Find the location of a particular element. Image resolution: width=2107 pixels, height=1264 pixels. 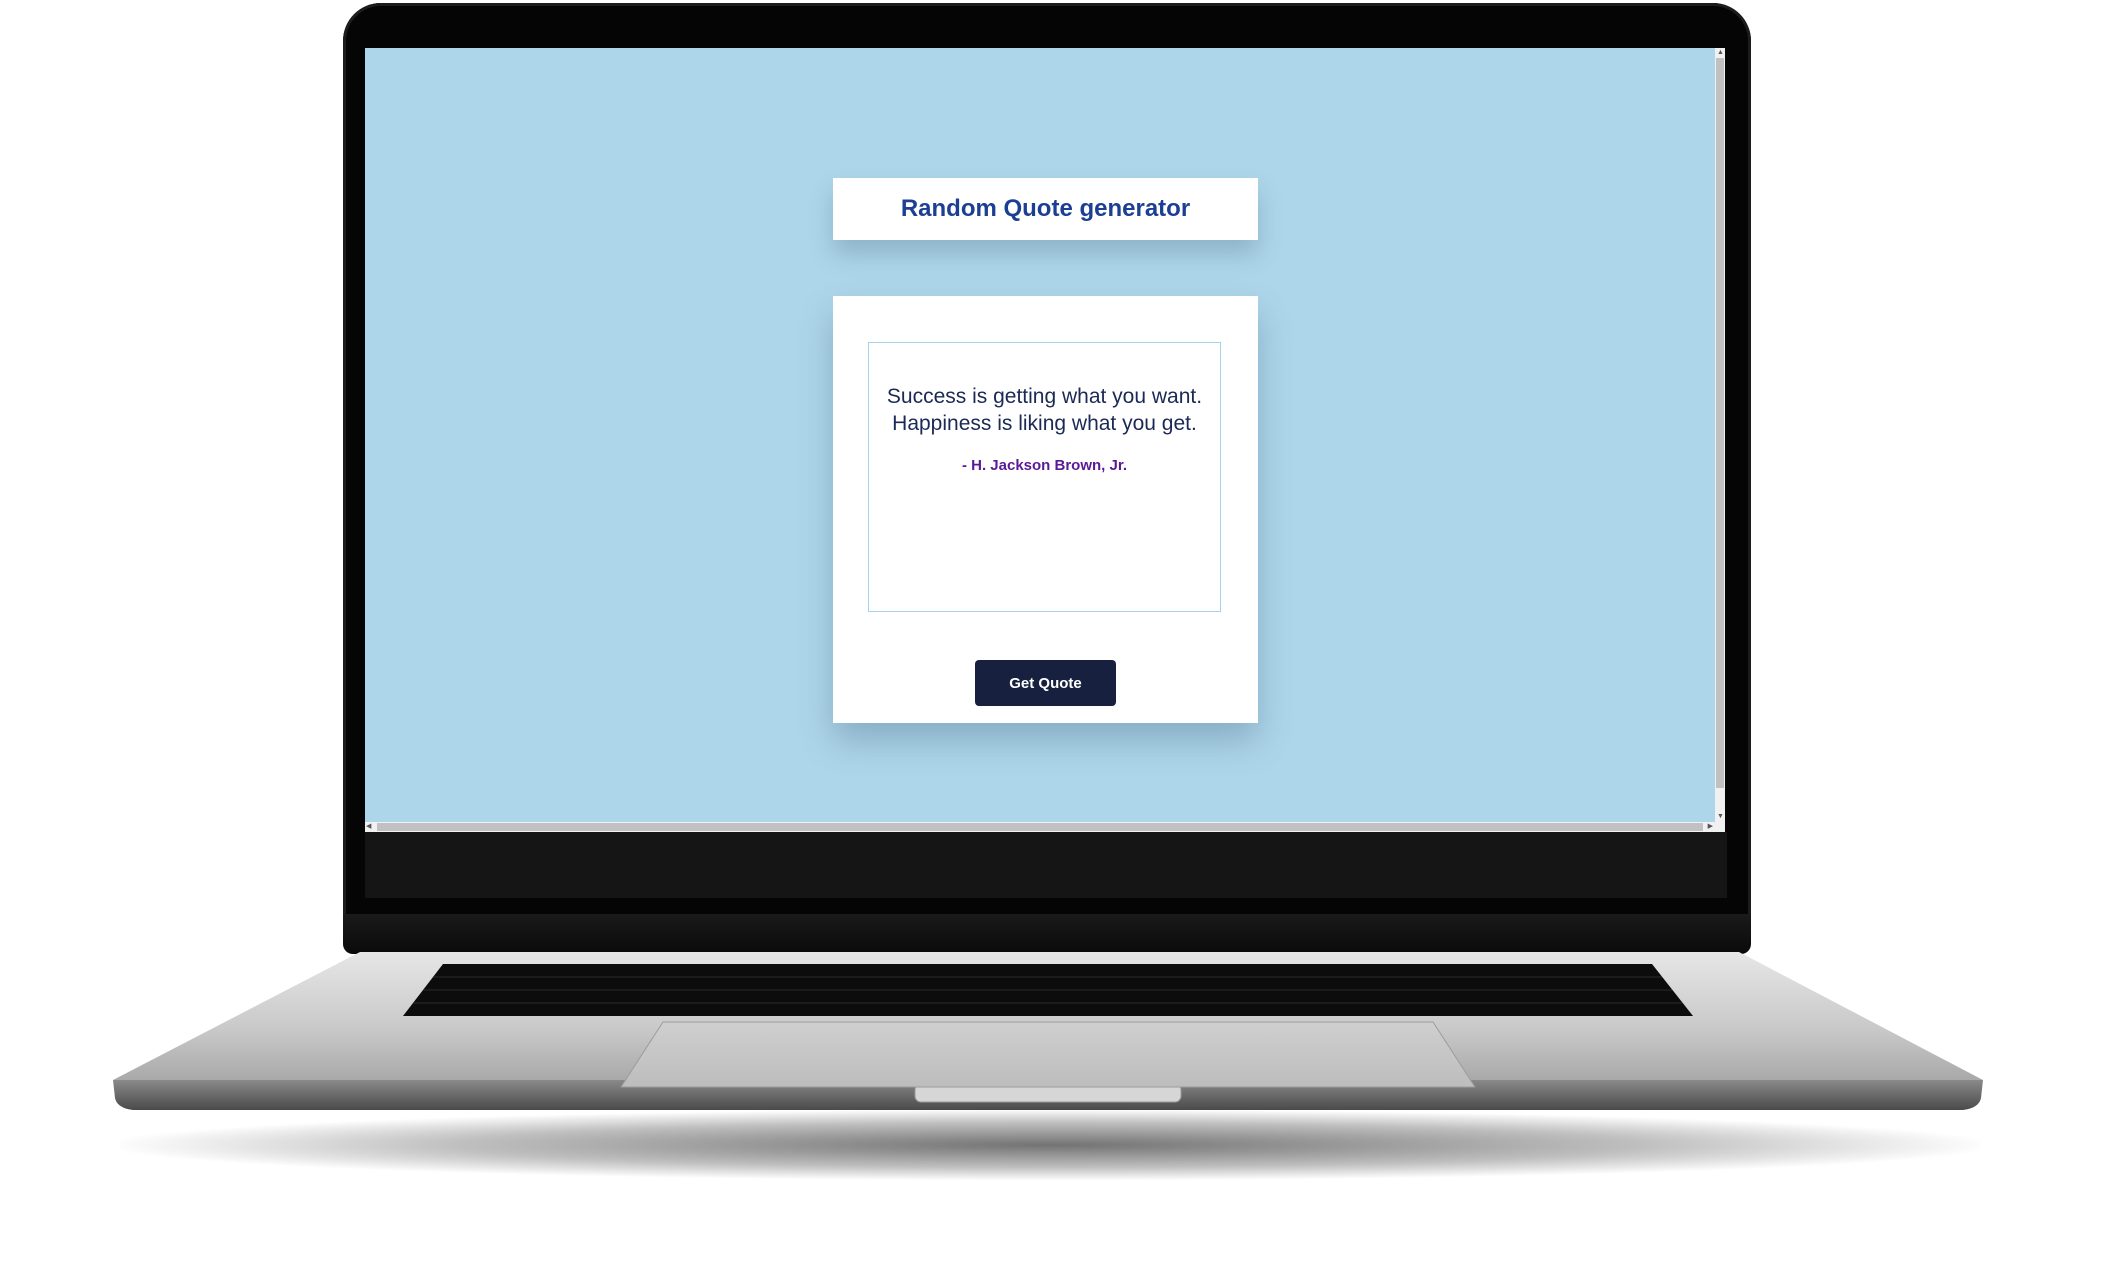

vertical-scrollbar: ▲ ▼ is located at coordinates (1720, 440).